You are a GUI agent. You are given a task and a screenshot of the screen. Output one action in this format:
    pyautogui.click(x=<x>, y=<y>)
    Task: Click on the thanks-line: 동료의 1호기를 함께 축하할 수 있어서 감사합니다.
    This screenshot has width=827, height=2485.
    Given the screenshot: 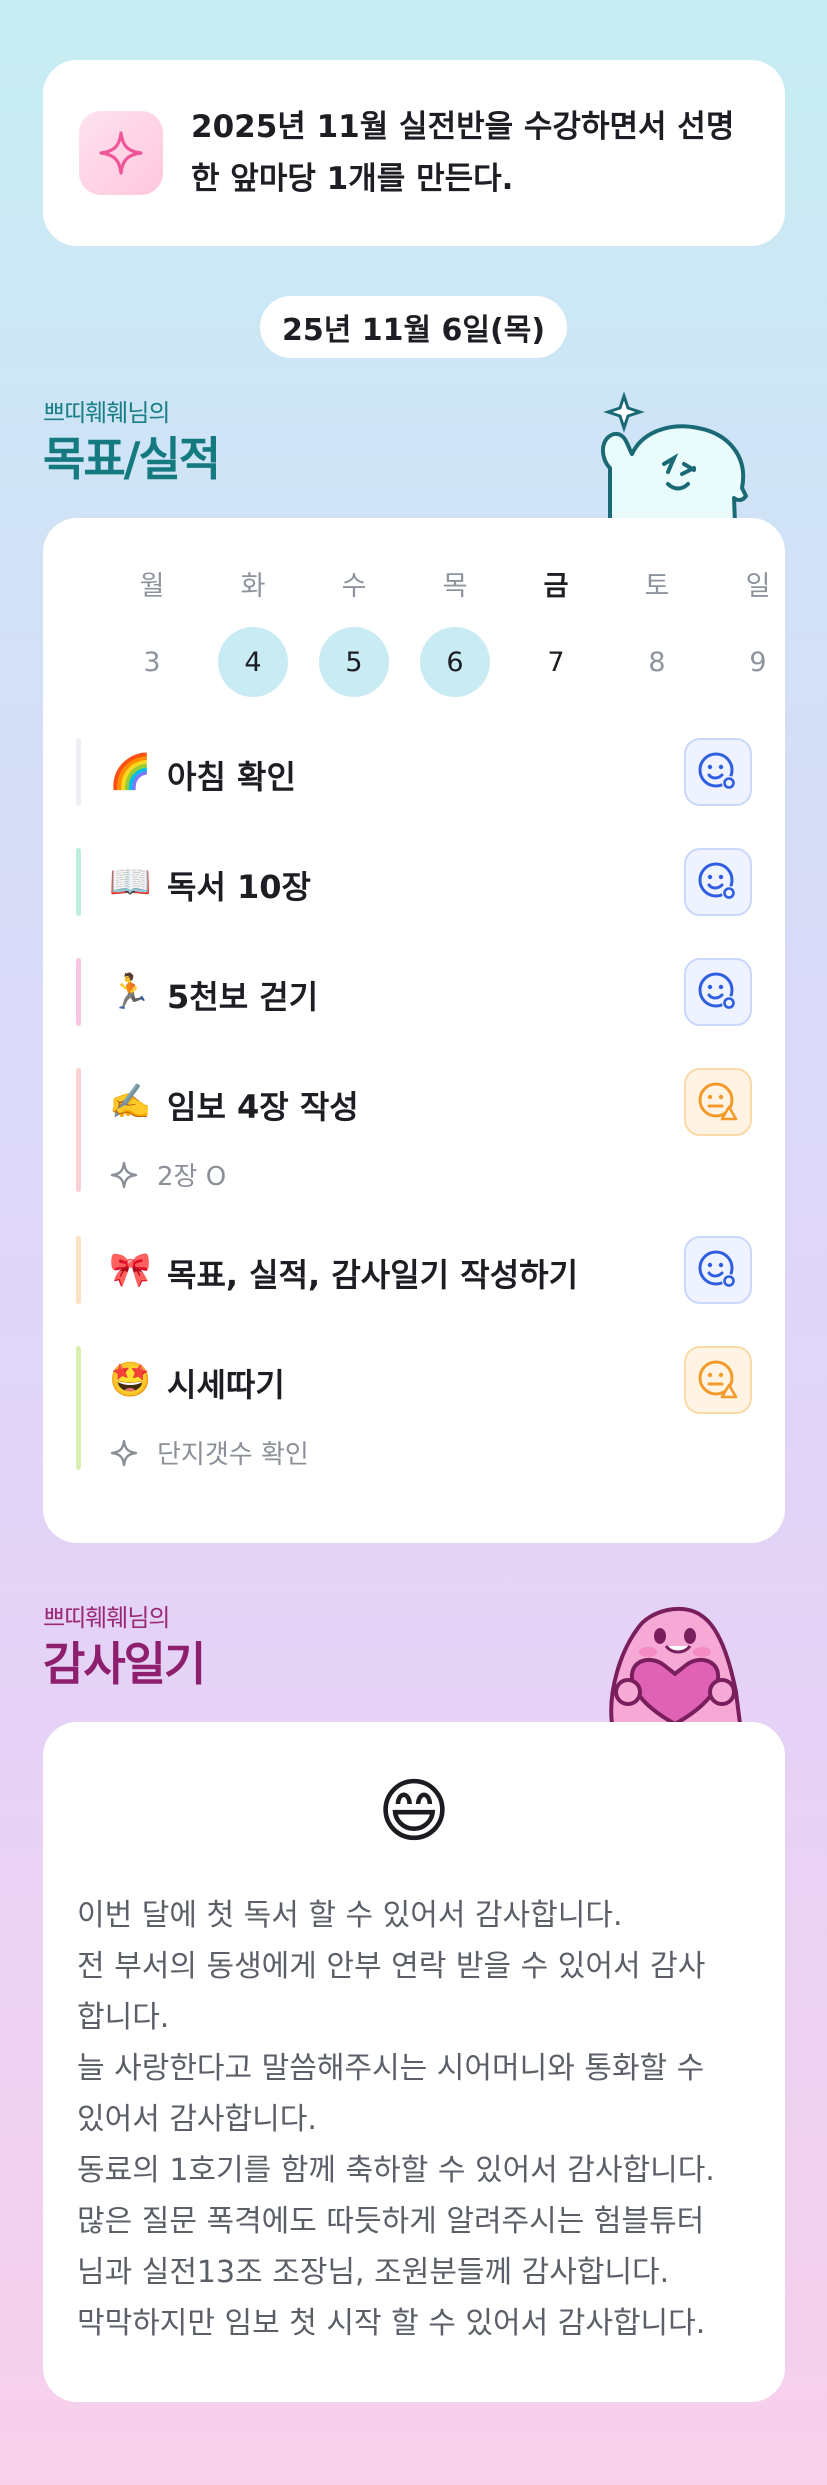 What is the action you would take?
    pyautogui.click(x=396, y=2170)
    